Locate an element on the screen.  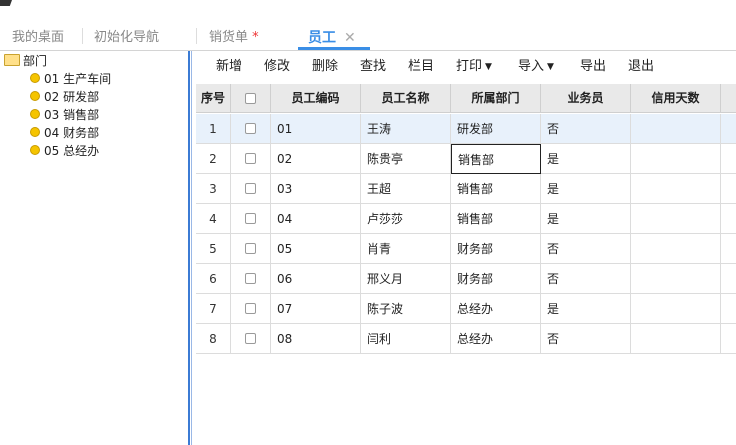
add-button: 新增 is located at coordinates (229, 67).